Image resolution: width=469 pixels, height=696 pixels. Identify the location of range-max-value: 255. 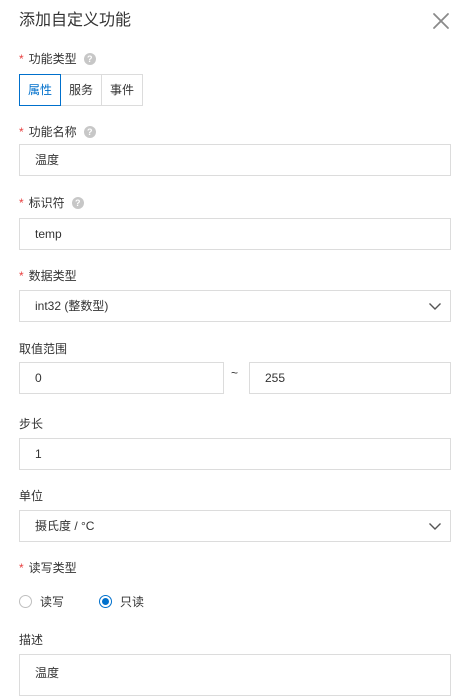
(275, 378).